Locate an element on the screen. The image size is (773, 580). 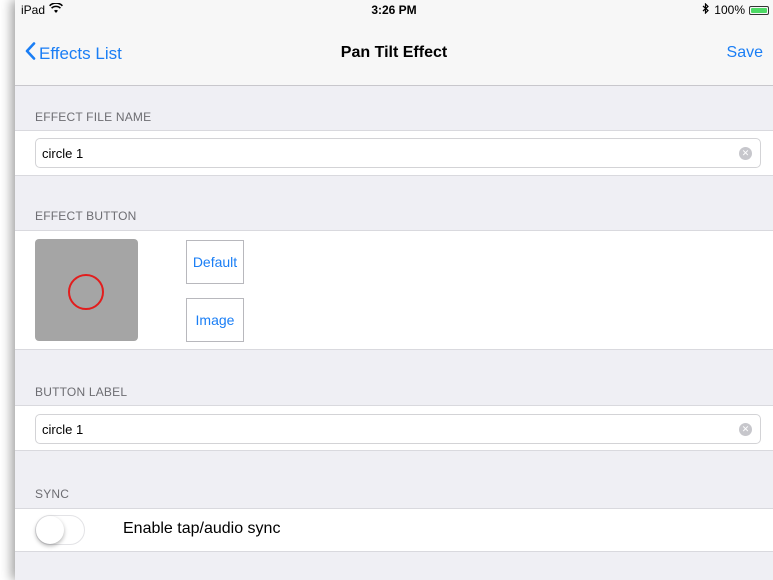
page-title: Pan Tilt Effect is located at coordinates (394, 52).